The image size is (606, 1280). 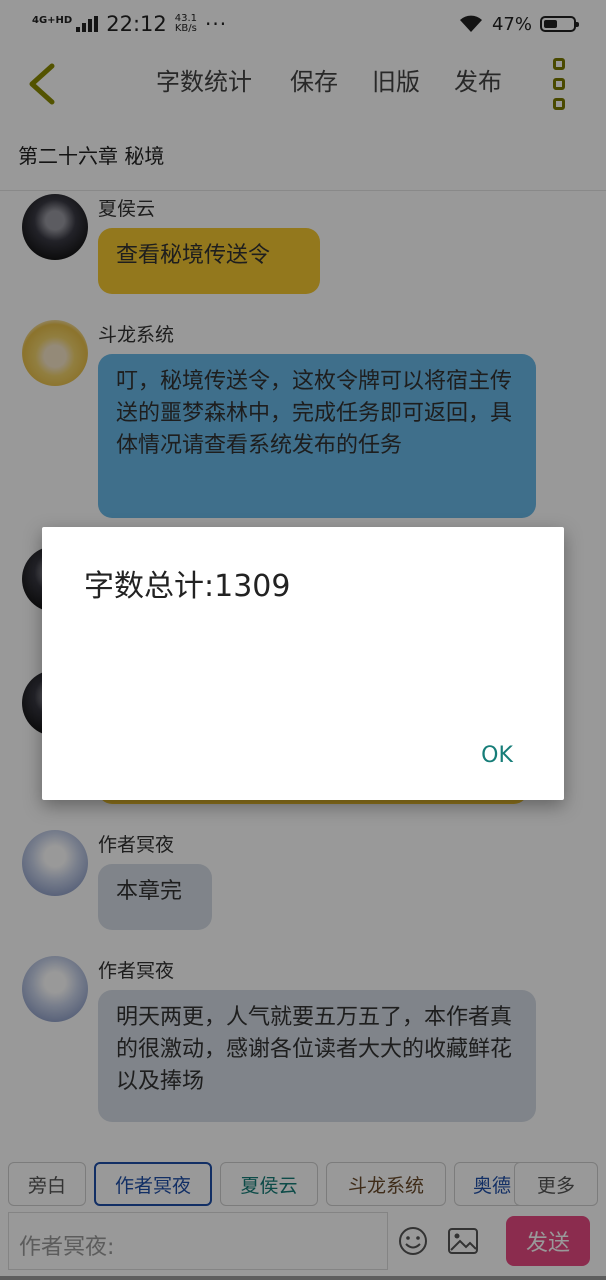 What do you see at coordinates (187, 586) in the screenshot?
I see `dialog-message: 字数总计:1309` at bounding box center [187, 586].